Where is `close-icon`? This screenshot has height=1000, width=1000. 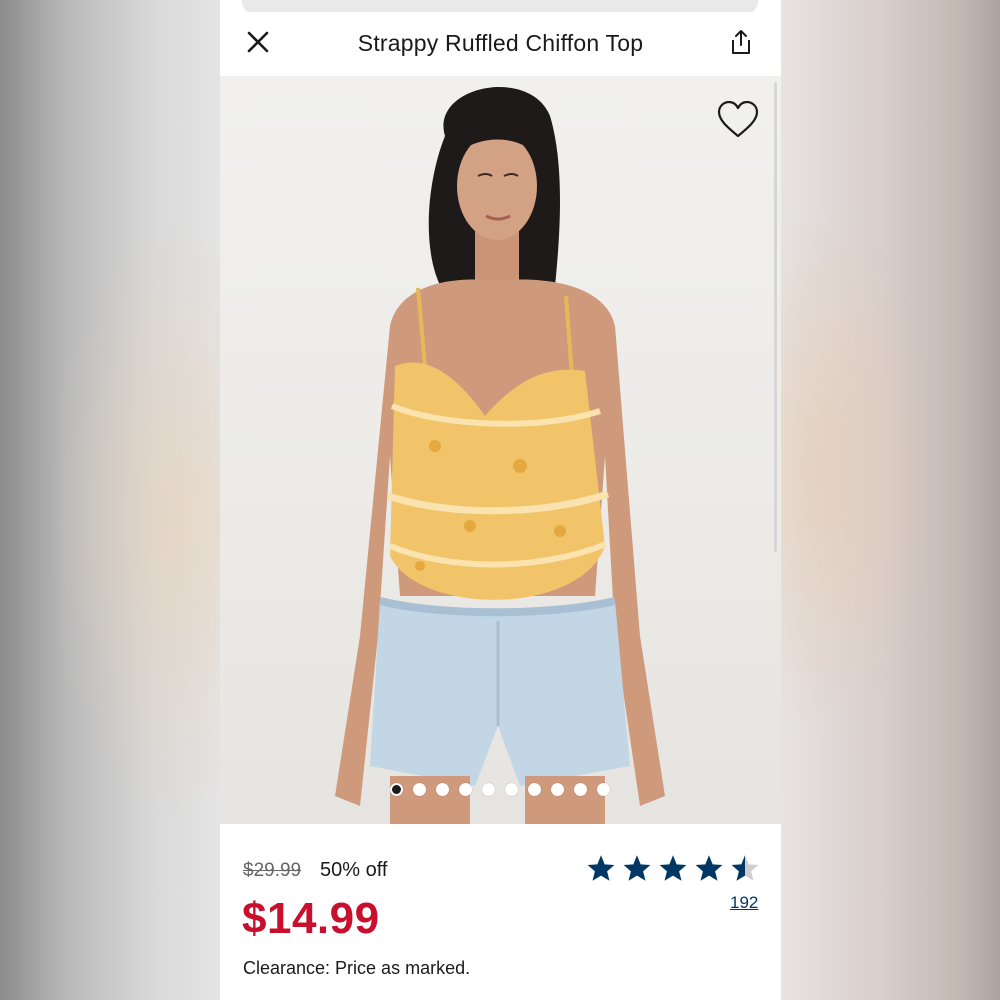 close-icon is located at coordinates (258, 42).